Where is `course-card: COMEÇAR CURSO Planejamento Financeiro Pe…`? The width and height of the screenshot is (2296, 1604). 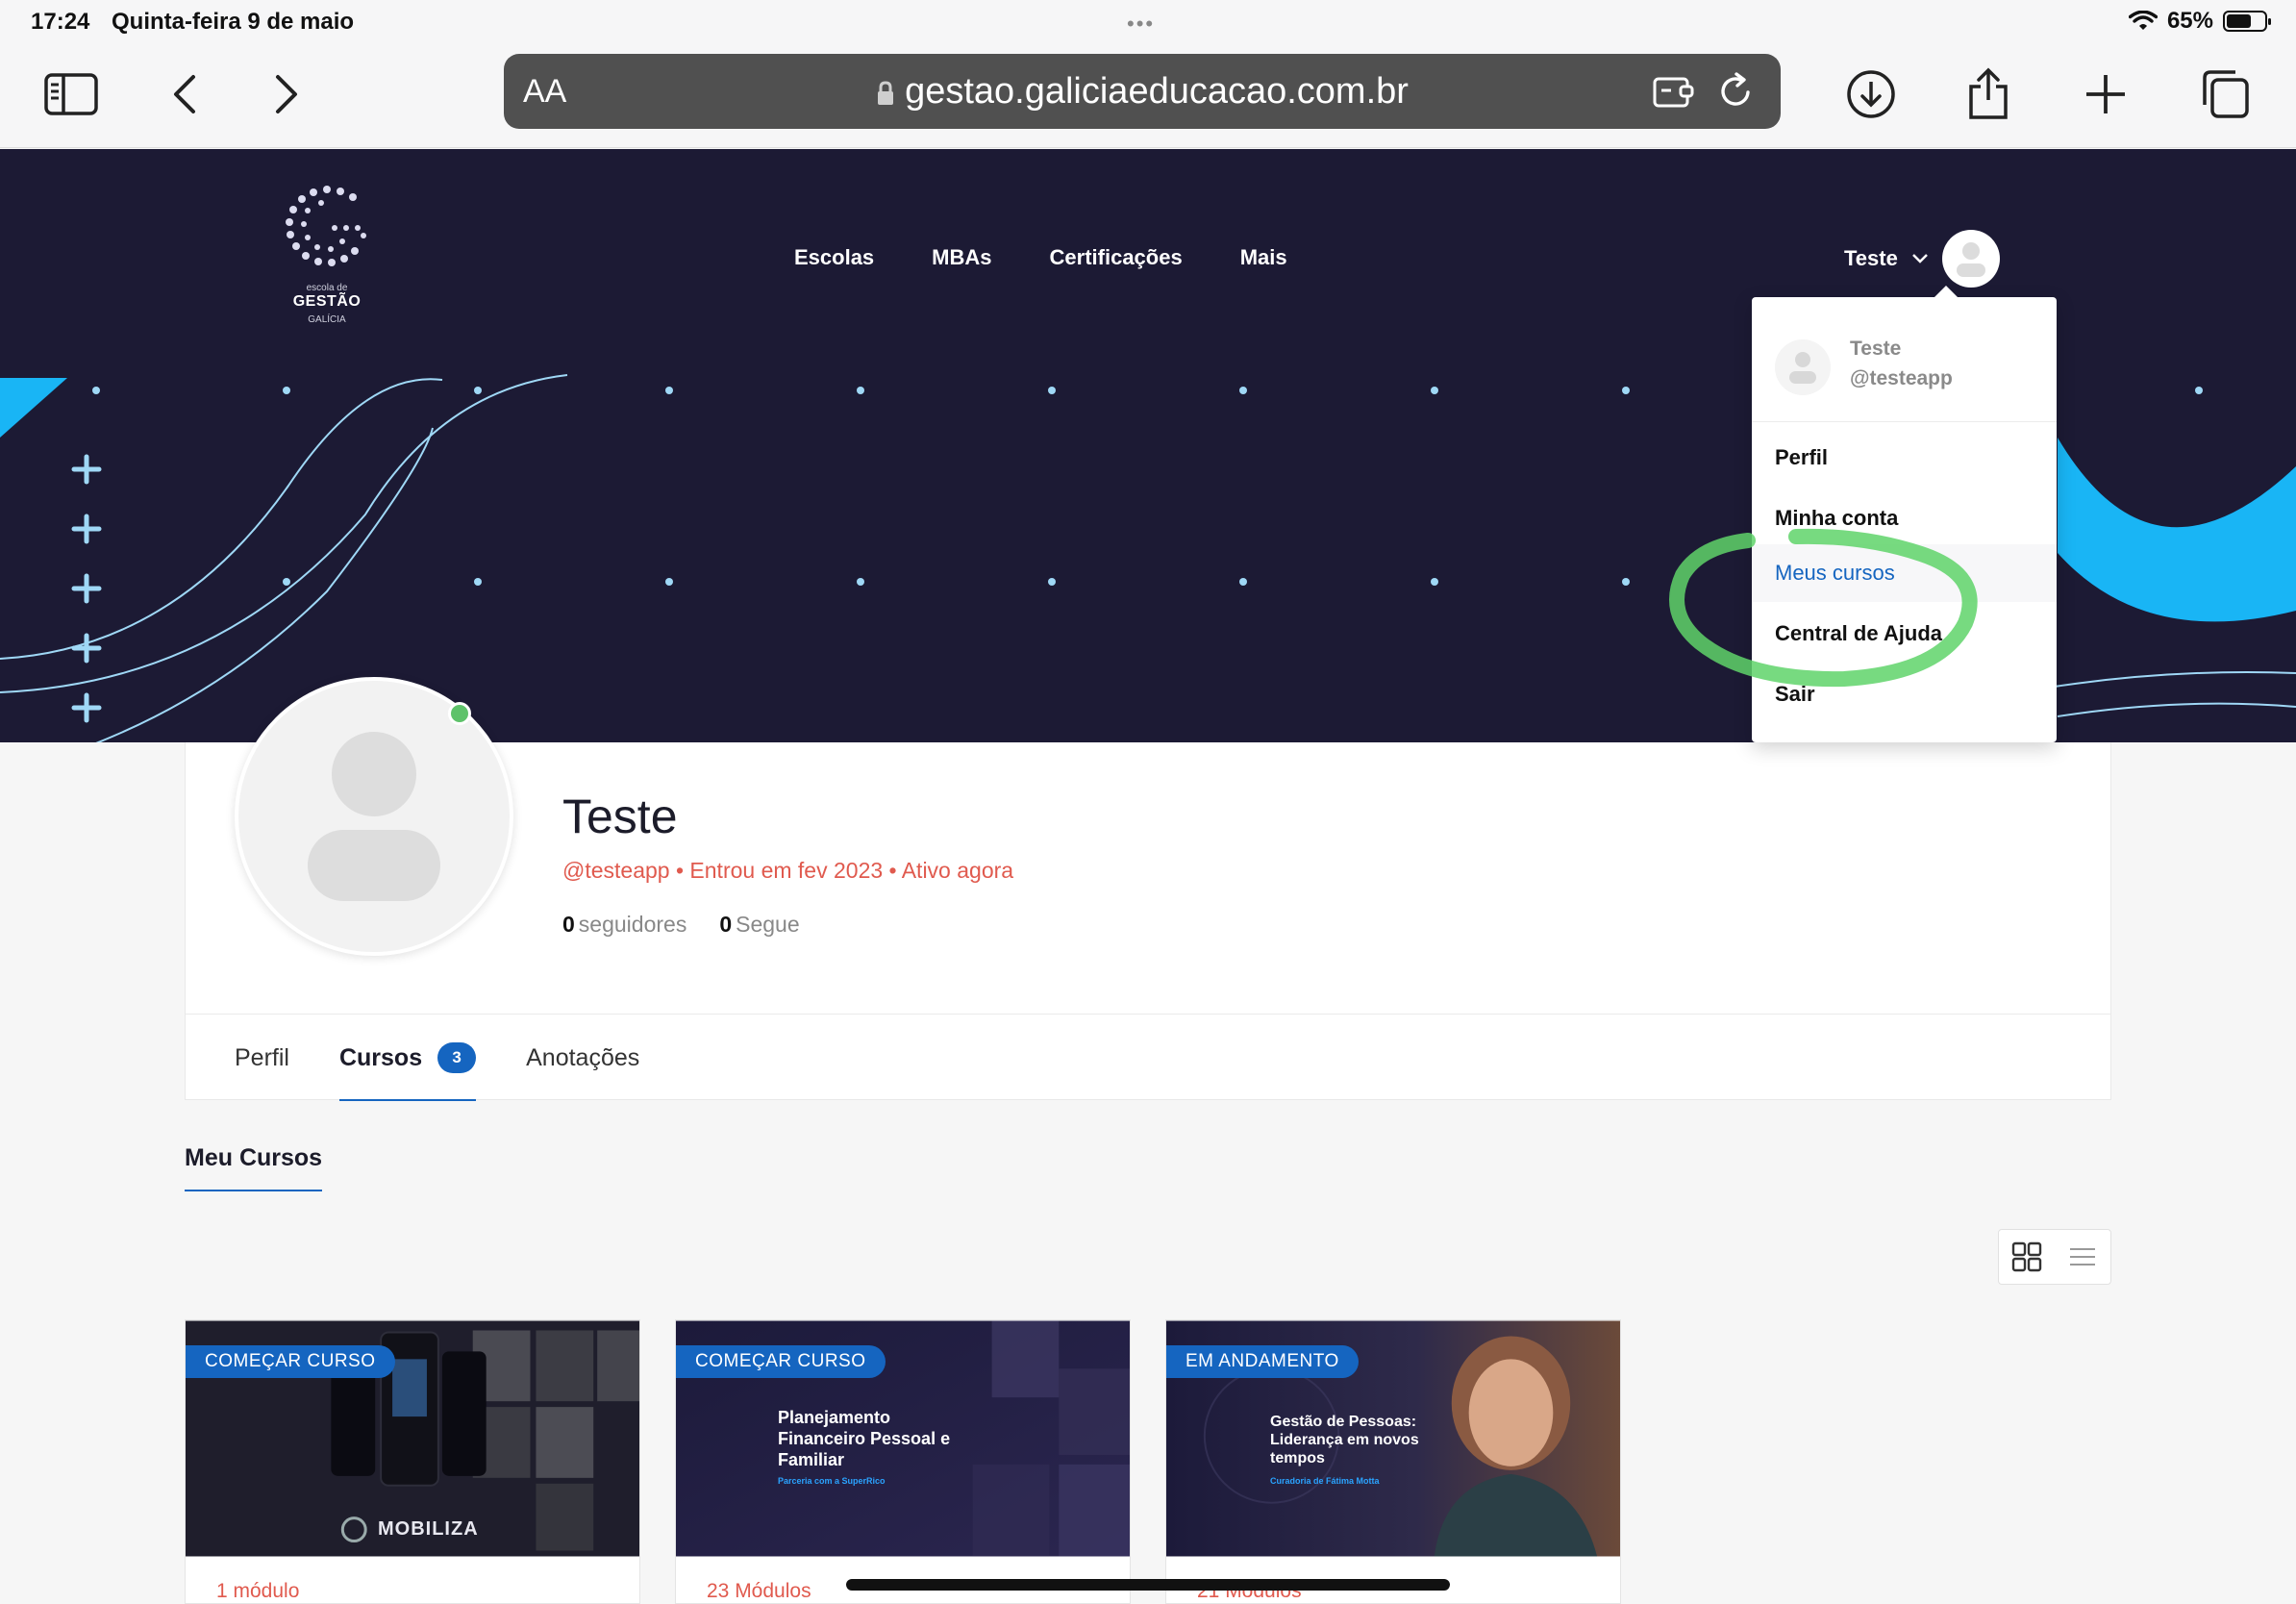 course-card: COMEÇAR CURSO Planejamento Financeiro Pe… is located at coordinates (903, 1461).